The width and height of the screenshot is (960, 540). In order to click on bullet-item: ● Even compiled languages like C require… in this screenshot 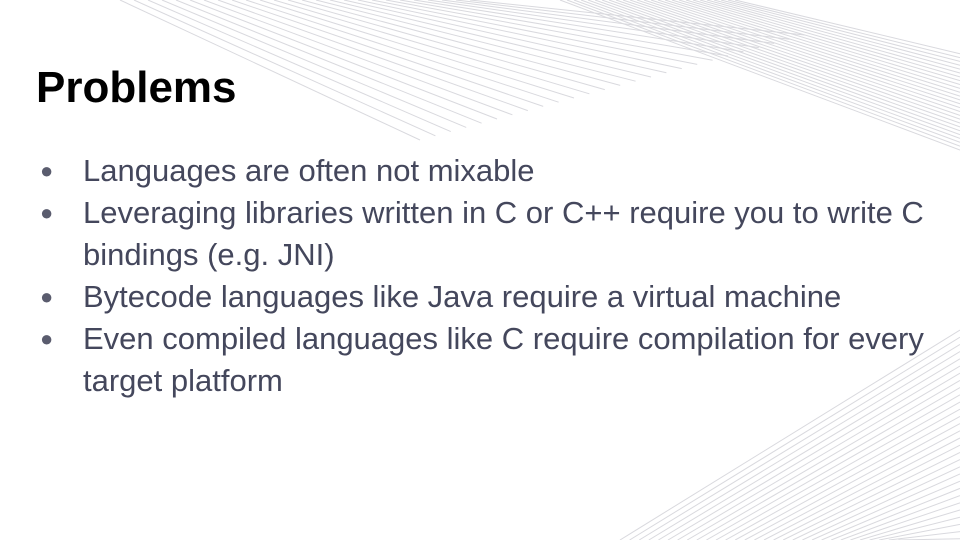, I will do `click(481, 360)`.